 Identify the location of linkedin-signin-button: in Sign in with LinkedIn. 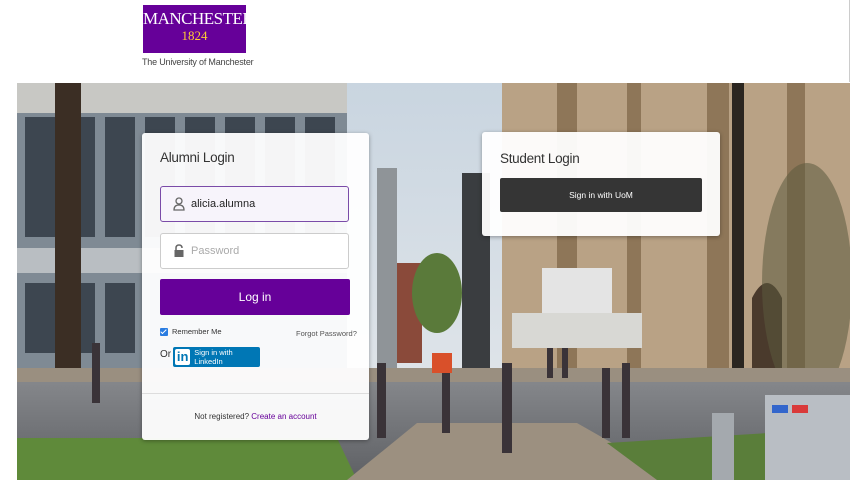
(216, 357).